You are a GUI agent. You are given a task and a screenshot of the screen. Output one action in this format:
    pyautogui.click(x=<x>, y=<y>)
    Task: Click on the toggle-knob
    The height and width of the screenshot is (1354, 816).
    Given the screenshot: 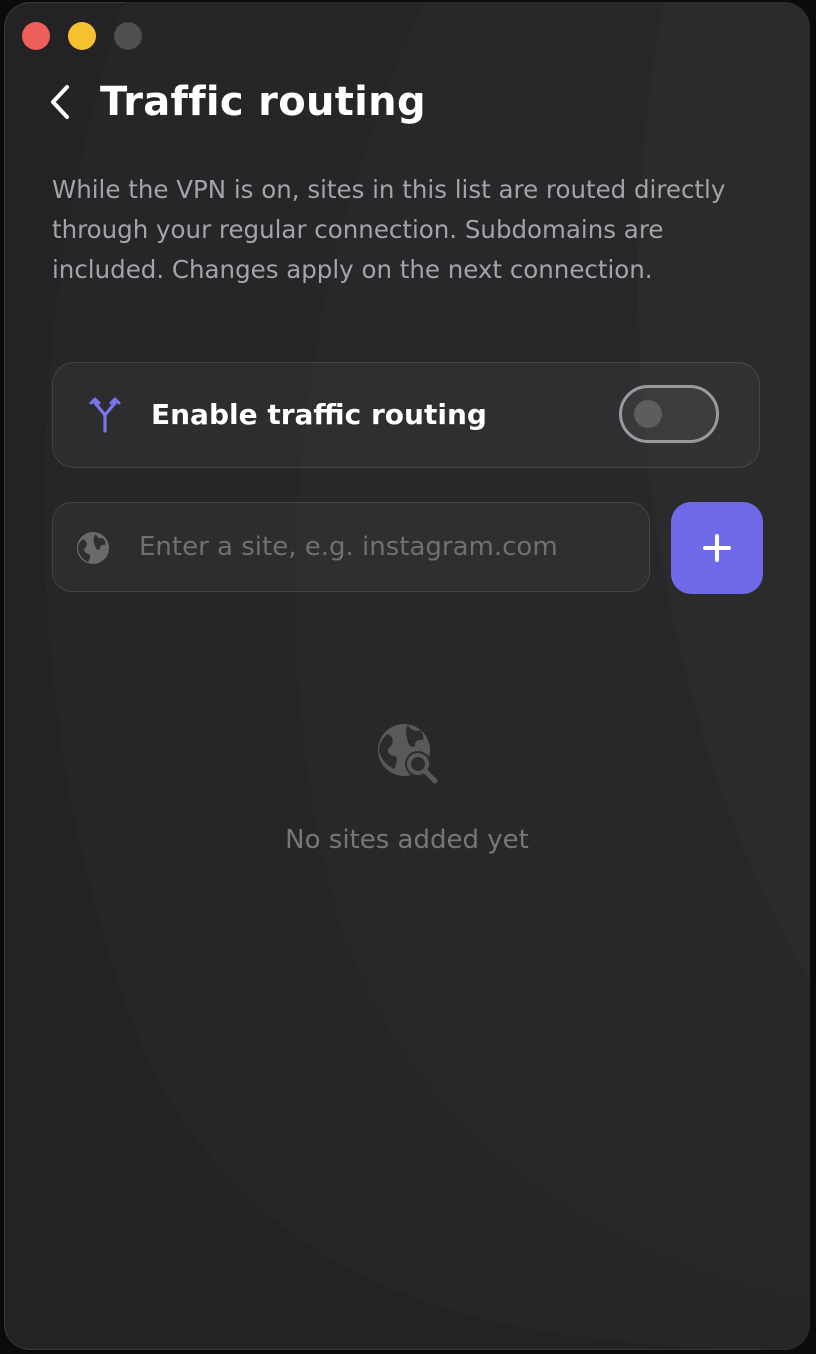 What is the action you would take?
    pyautogui.click(x=648, y=414)
    